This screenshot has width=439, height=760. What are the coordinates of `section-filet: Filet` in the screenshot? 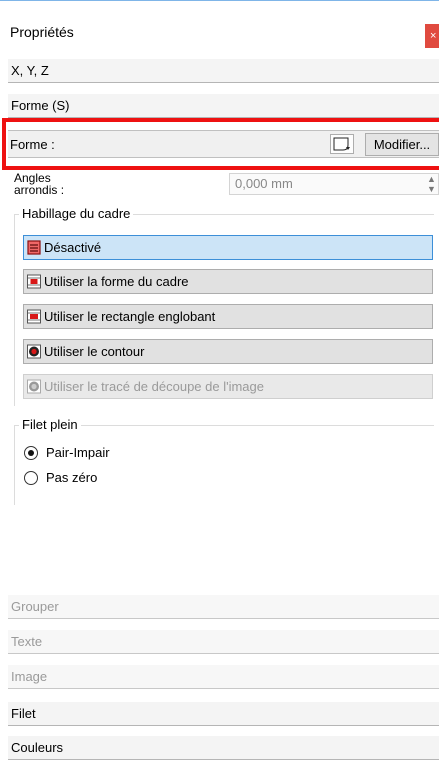 It's located at (223, 714).